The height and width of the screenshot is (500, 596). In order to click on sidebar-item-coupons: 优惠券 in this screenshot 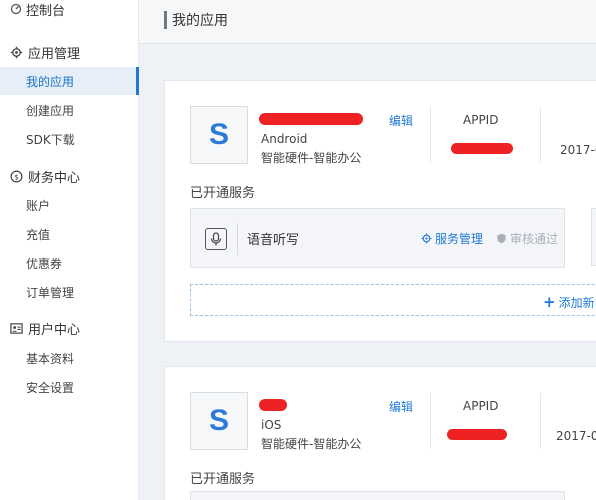, I will do `click(69, 263)`.